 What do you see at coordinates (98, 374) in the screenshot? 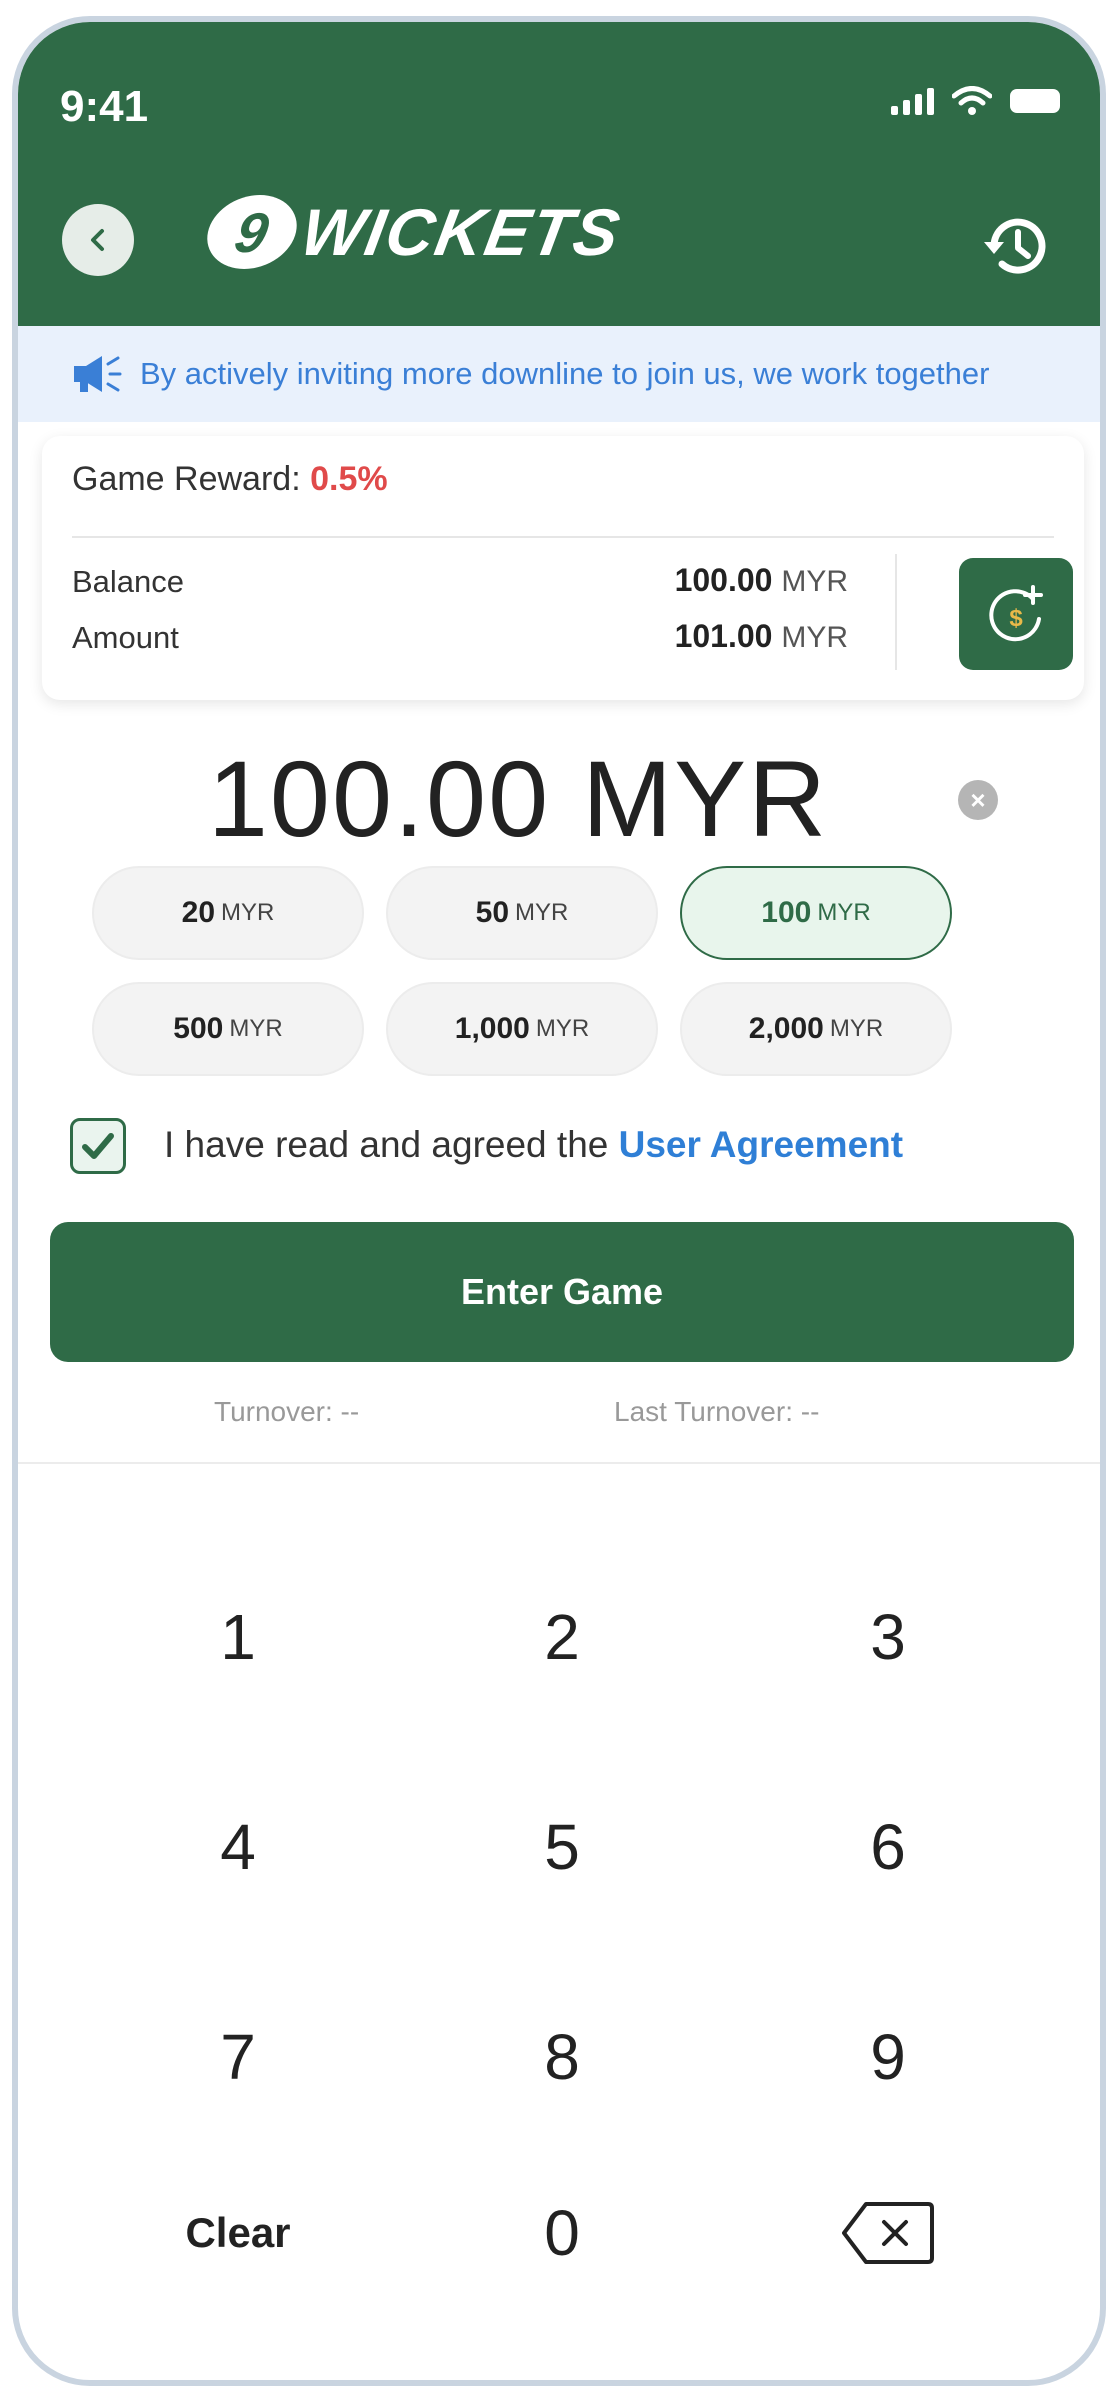
I see `megaphone-icon` at bounding box center [98, 374].